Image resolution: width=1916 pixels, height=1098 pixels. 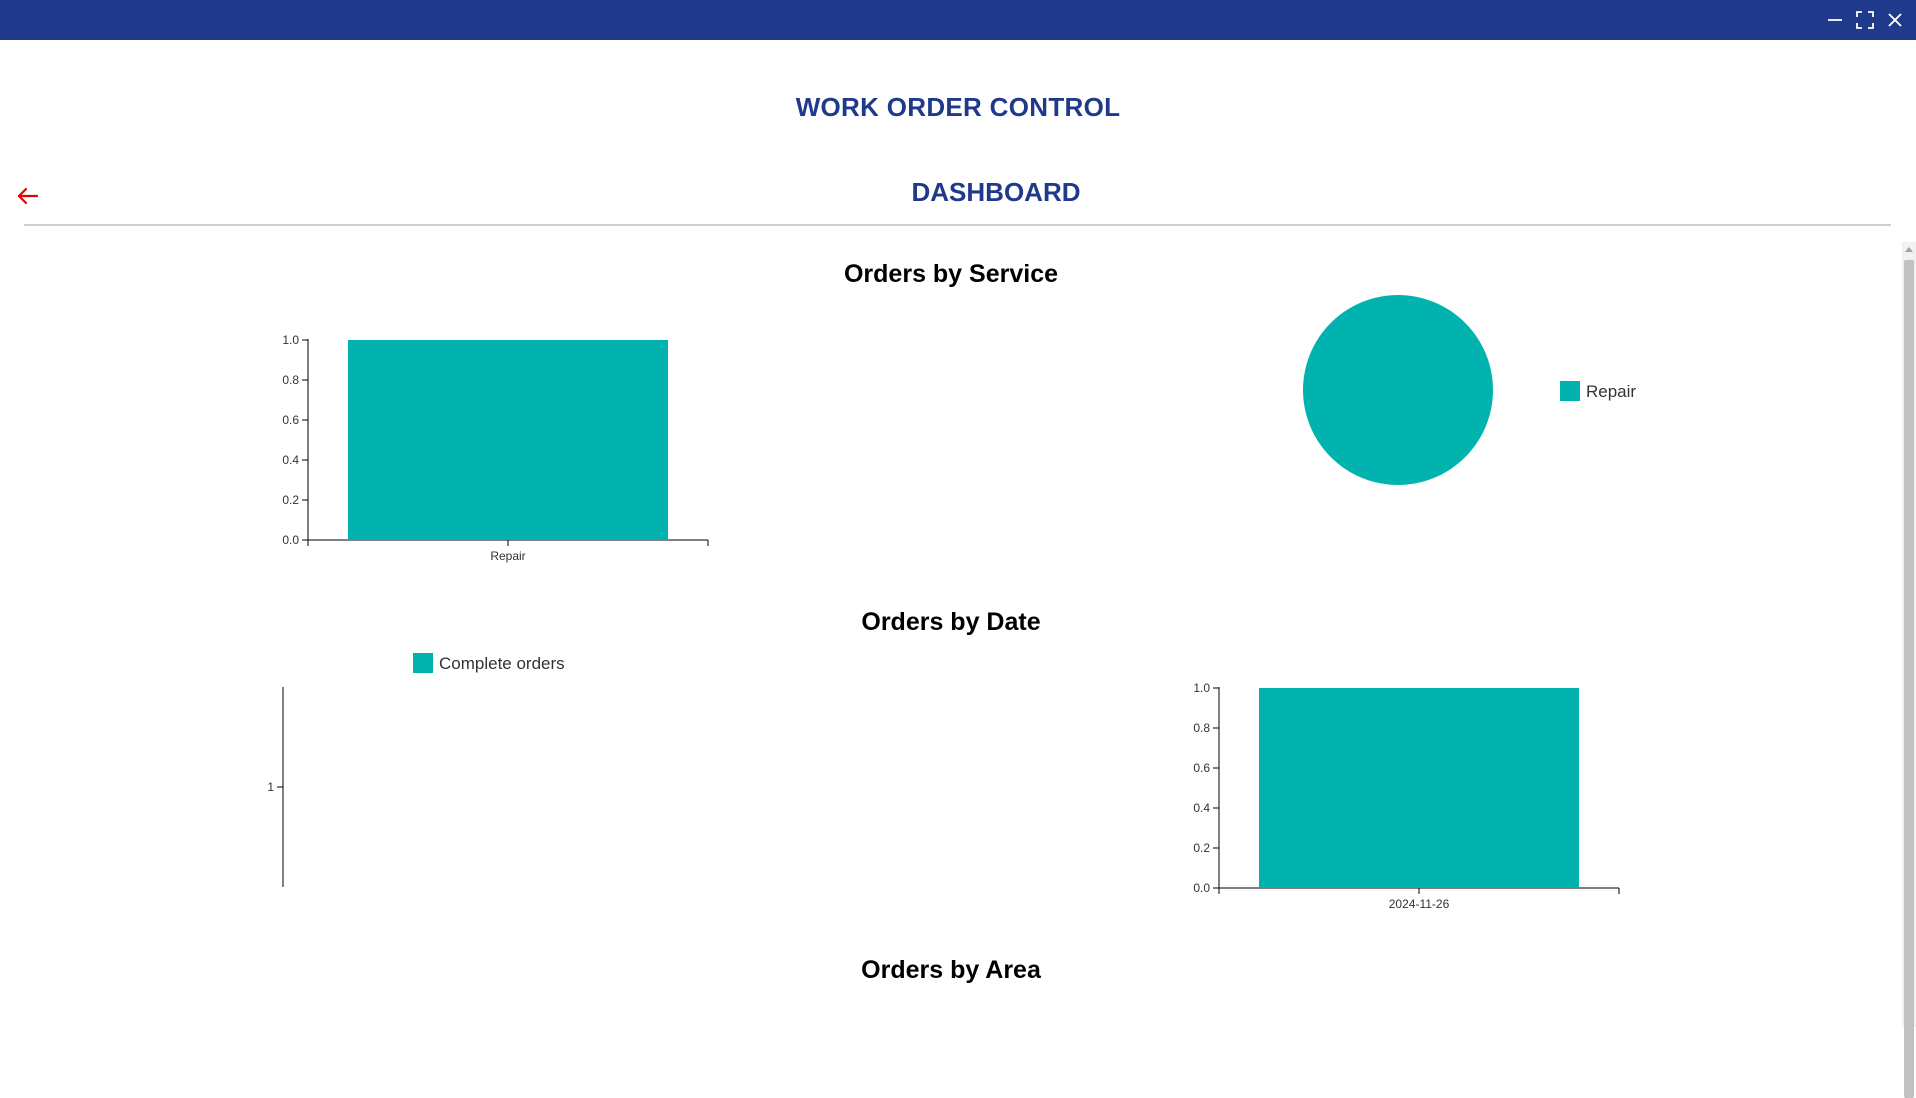 What do you see at coordinates (1909, 679) in the screenshot?
I see `scrollbar-thumb` at bounding box center [1909, 679].